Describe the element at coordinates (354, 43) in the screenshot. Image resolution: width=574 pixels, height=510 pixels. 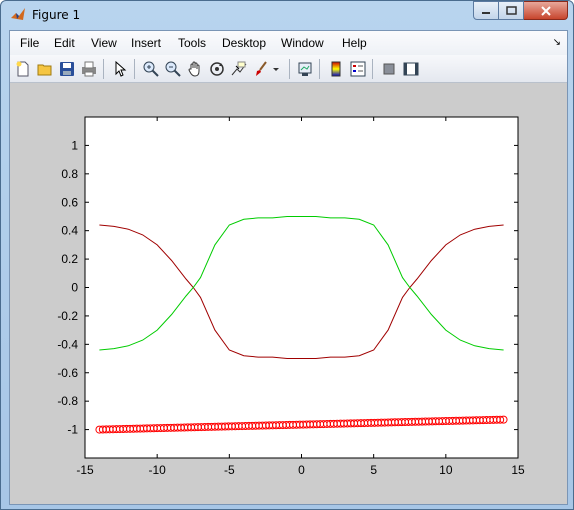
I see `menu-help: Help` at that location.